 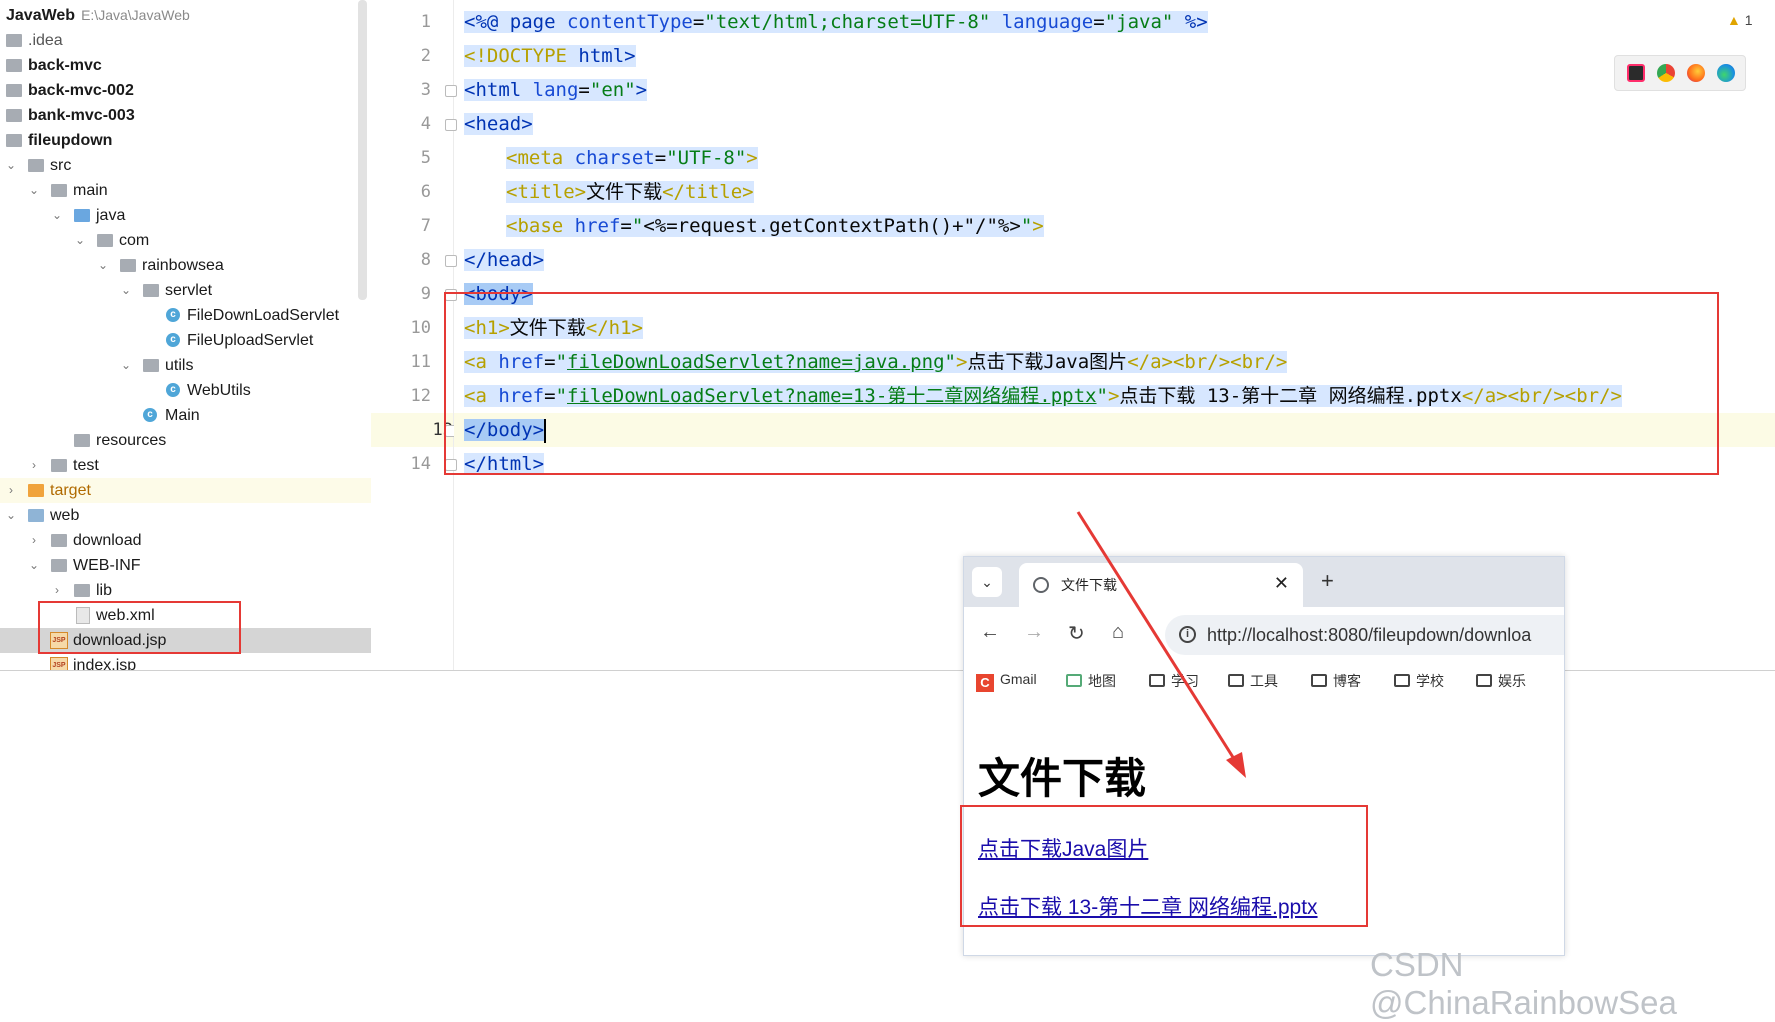 What do you see at coordinates (185, 340) in the screenshot?
I see `tree-item: c FileUploadServlet` at bounding box center [185, 340].